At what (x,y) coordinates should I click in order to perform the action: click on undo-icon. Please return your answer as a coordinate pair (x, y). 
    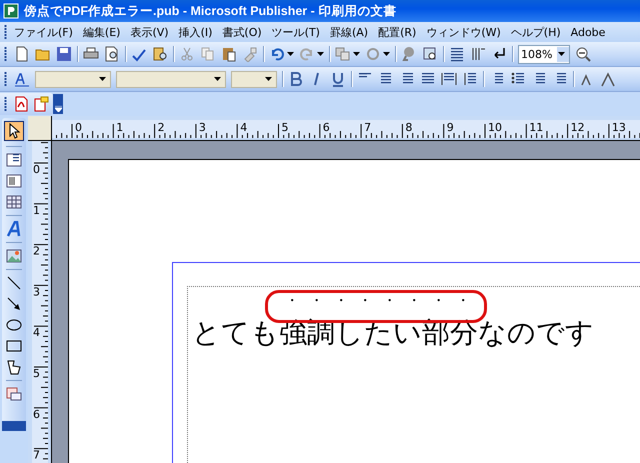
    Looking at the image, I should click on (277, 54).